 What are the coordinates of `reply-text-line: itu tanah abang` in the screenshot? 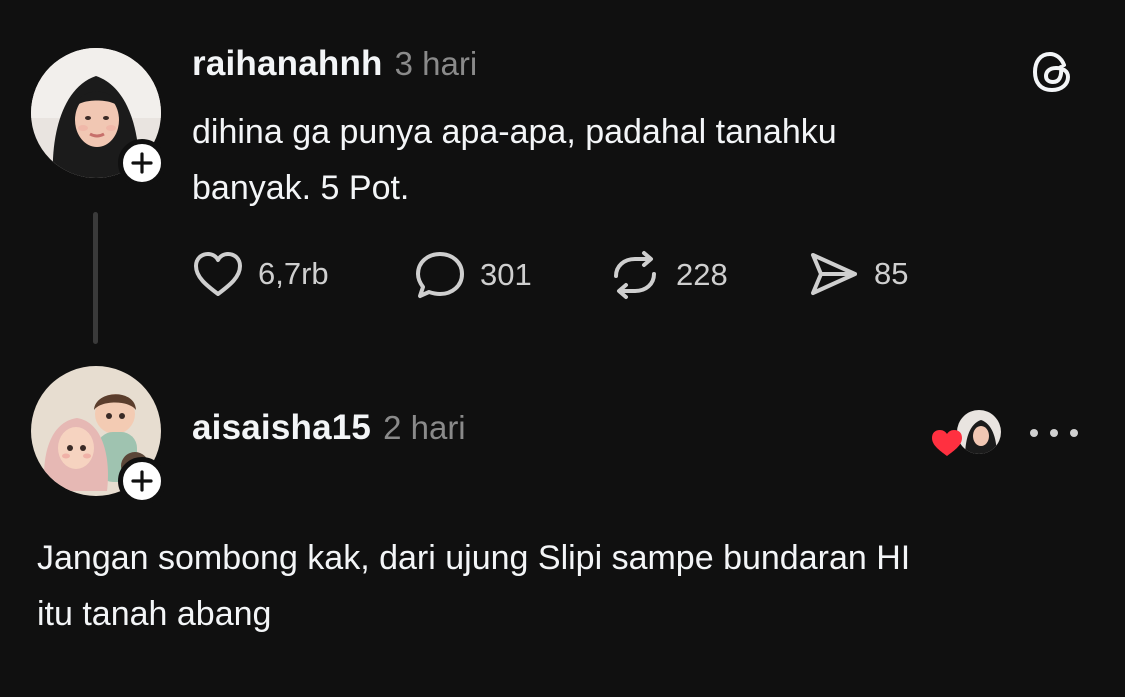 It's located at (154, 614).